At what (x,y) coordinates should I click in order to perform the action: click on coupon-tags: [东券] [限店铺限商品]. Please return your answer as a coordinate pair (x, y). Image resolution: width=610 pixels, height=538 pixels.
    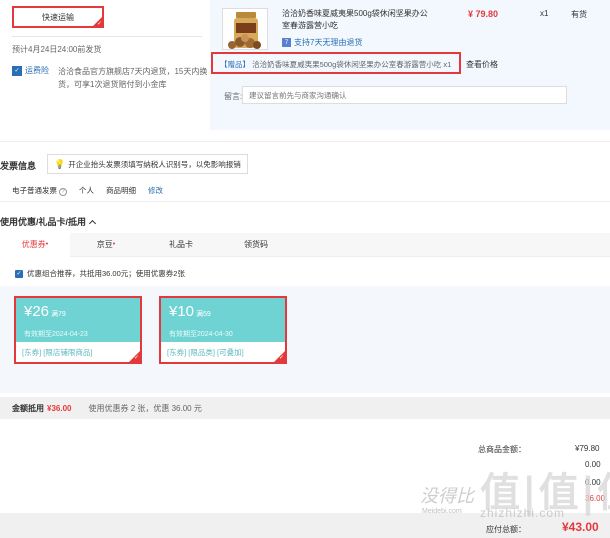
    Looking at the image, I should click on (57, 352).